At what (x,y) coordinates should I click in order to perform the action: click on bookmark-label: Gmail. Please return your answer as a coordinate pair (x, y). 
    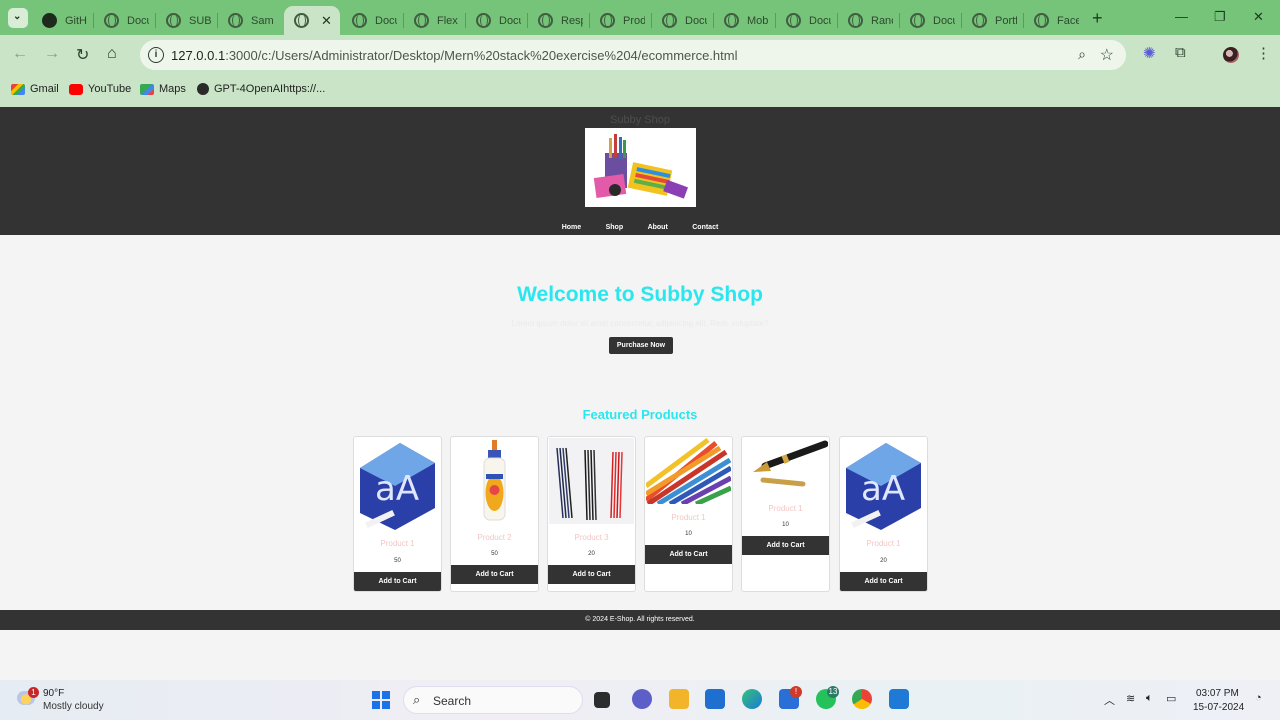
    Looking at the image, I should click on (44, 89).